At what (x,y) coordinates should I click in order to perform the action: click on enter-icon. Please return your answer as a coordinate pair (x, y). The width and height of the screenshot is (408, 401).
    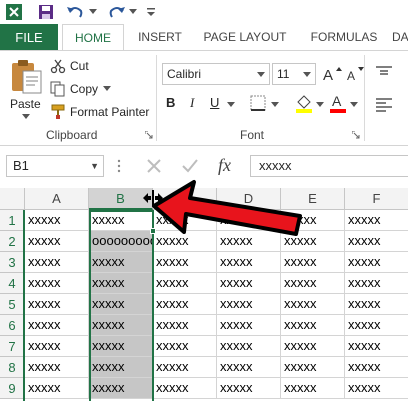
    Looking at the image, I should click on (190, 166).